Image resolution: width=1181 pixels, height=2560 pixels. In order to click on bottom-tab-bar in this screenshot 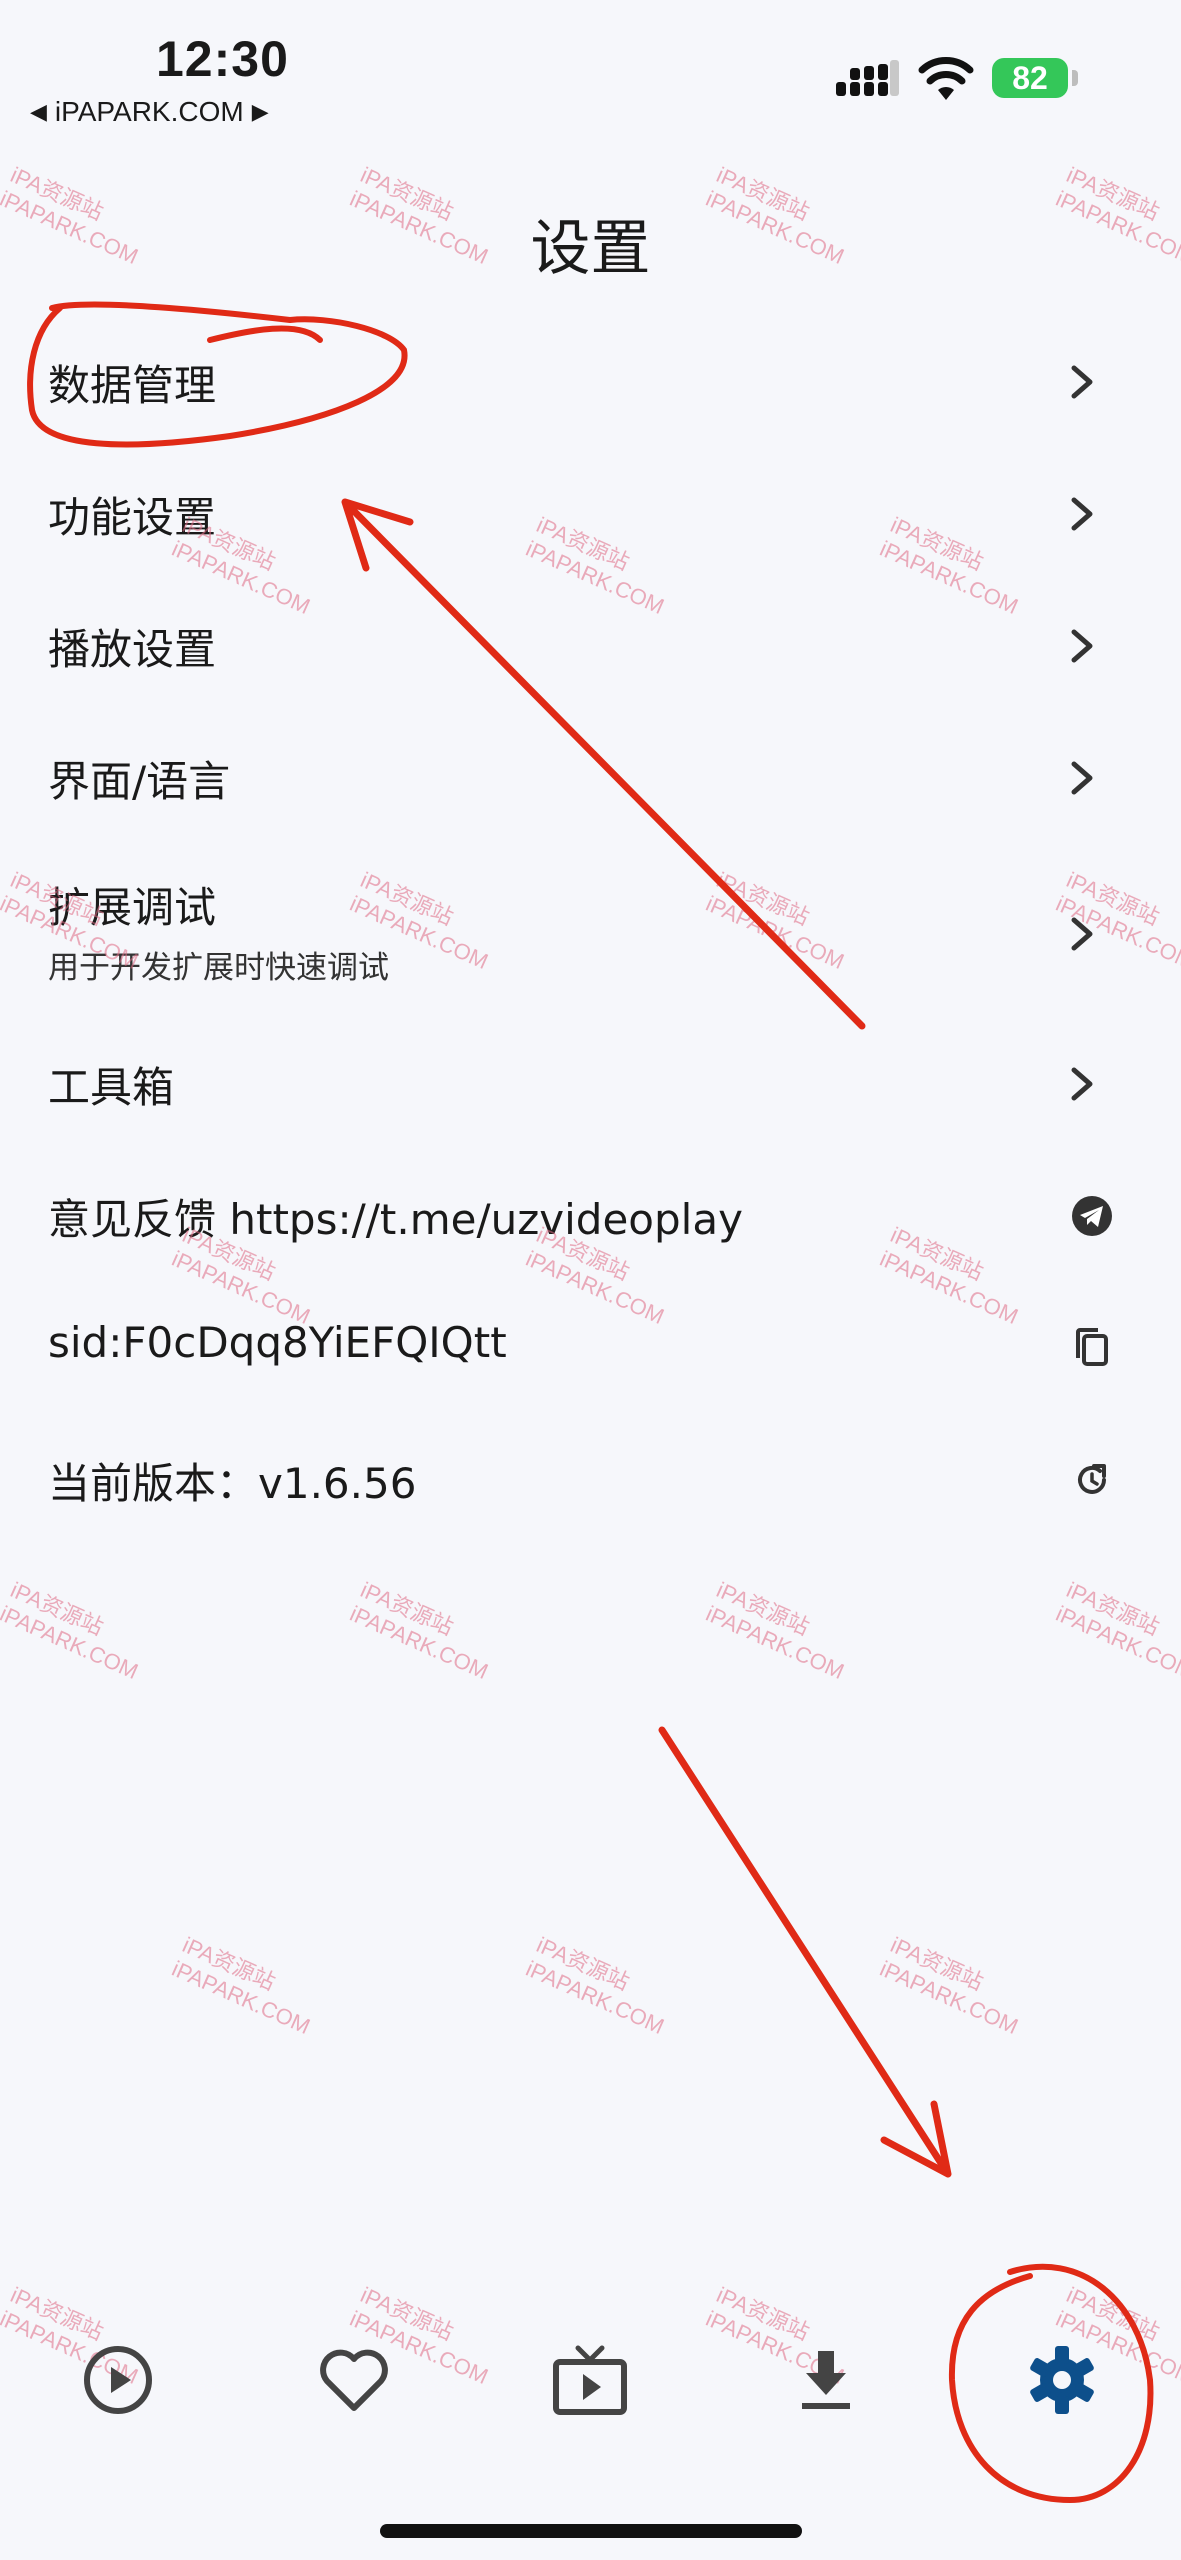, I will do `click(590, 2390)`.